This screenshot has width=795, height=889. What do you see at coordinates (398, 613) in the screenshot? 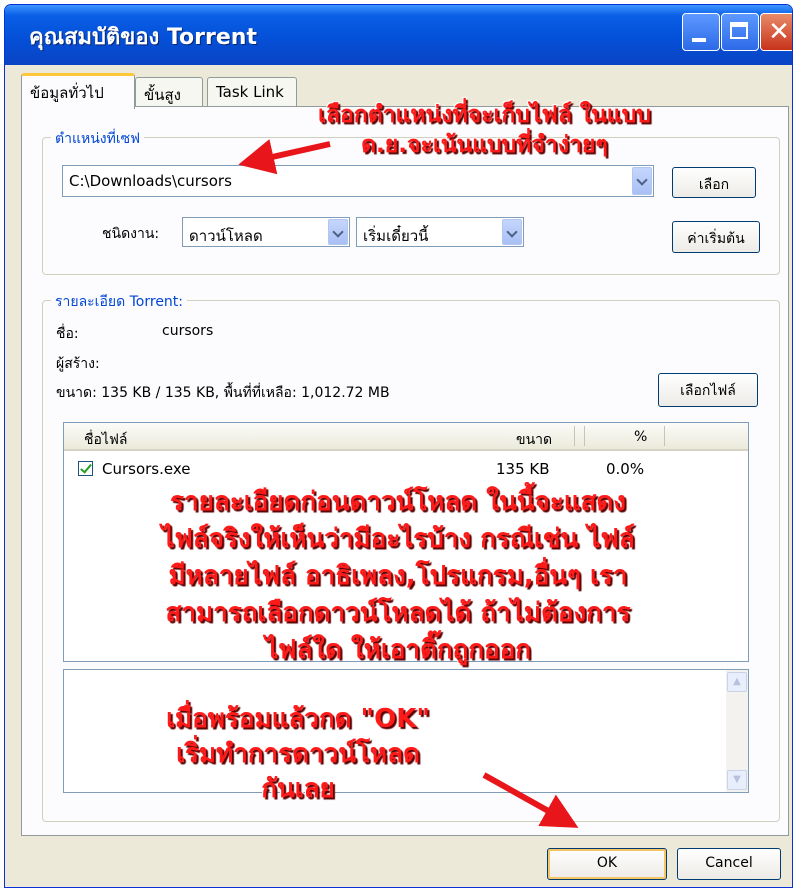
I see `annotation-middle-line: สามารถเลือกดาวน์โหลดได้ ถ้าไม่ต้องการ` at bounding box center [398, 613].